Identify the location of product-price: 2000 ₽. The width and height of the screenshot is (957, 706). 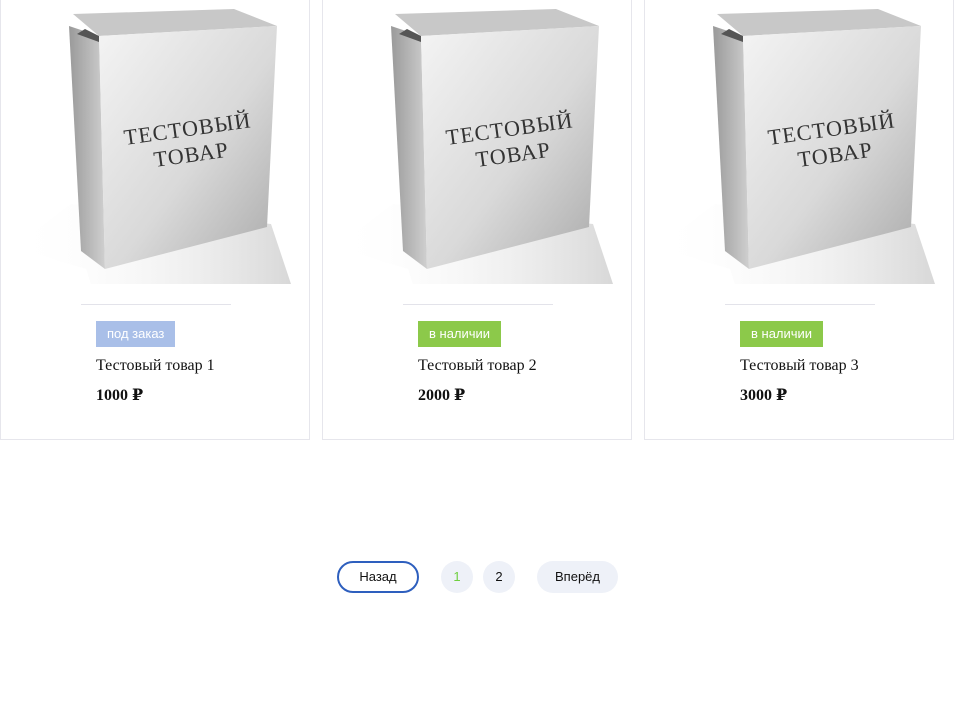
(441, 395).